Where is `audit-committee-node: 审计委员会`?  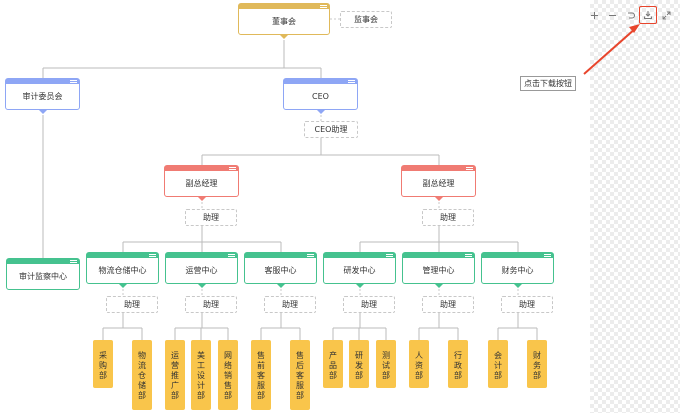 audit-committee-node: 审计委员会 is located at coordinates (42, 95).